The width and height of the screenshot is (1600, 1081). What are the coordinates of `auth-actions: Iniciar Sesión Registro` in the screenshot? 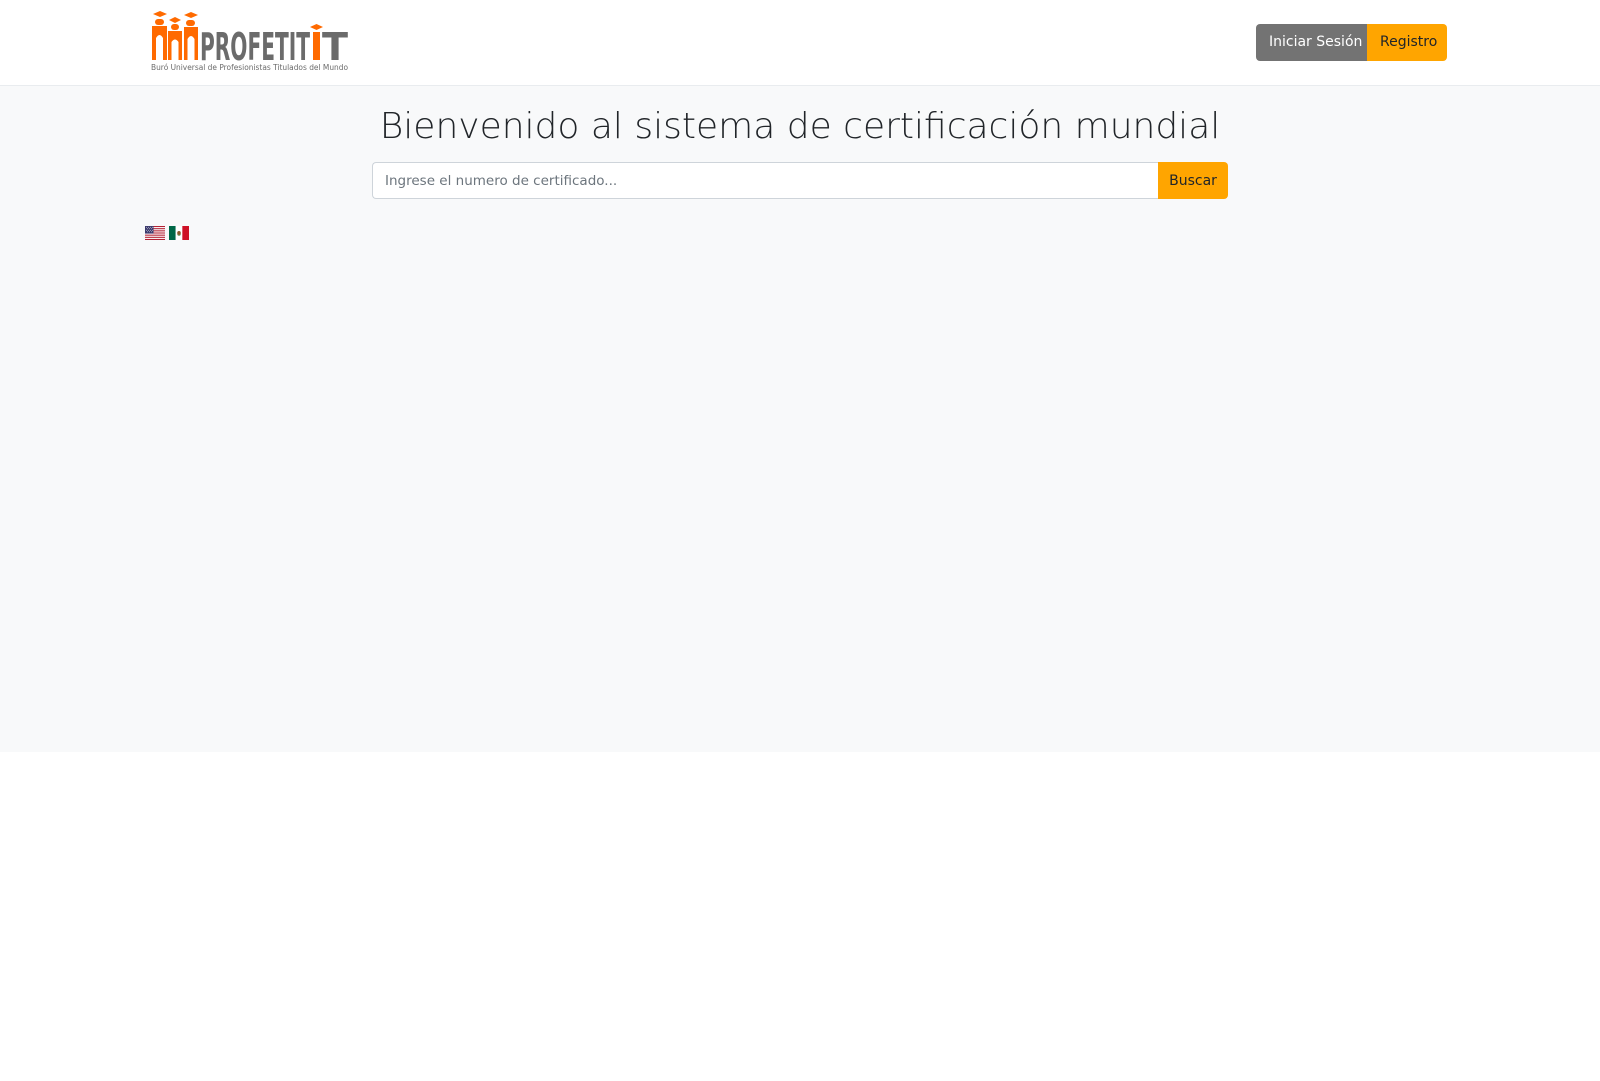 It's located at (1351, 42).